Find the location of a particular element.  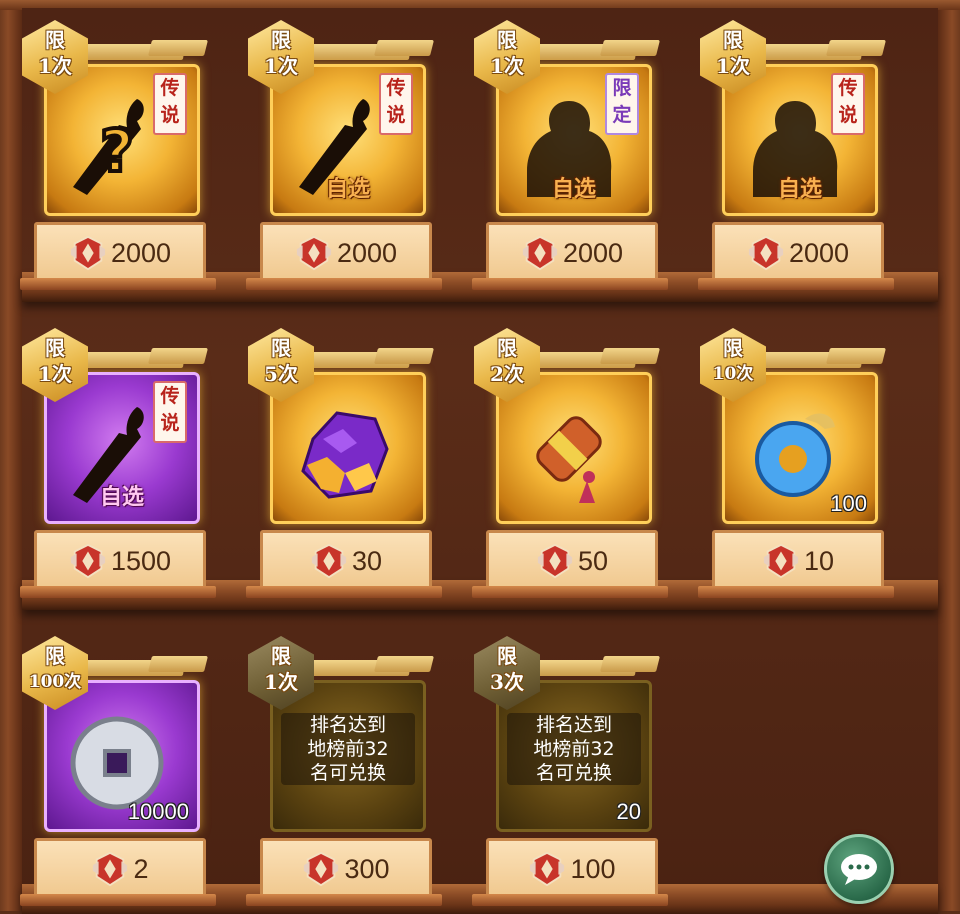

price-value: 1500 is located at coordinates (141, 560).